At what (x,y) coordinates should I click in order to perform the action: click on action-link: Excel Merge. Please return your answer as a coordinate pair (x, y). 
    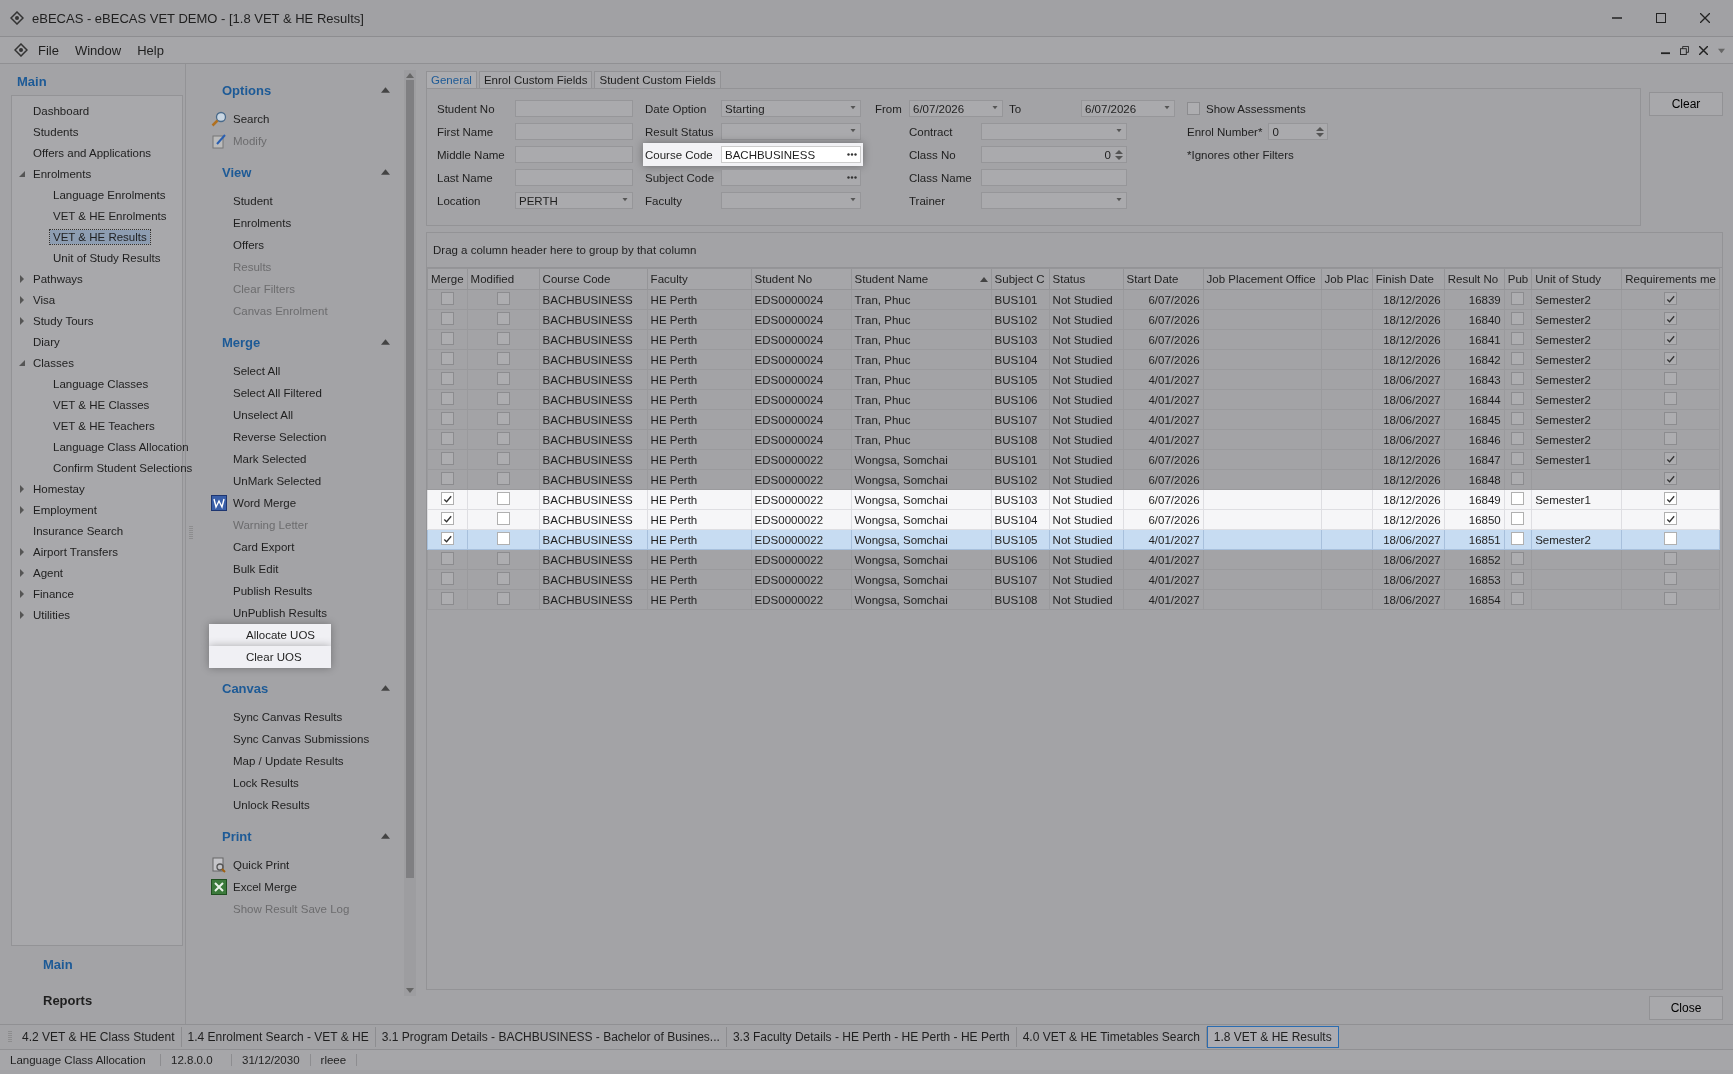
    Looking at the image, I should click on (265, 887).